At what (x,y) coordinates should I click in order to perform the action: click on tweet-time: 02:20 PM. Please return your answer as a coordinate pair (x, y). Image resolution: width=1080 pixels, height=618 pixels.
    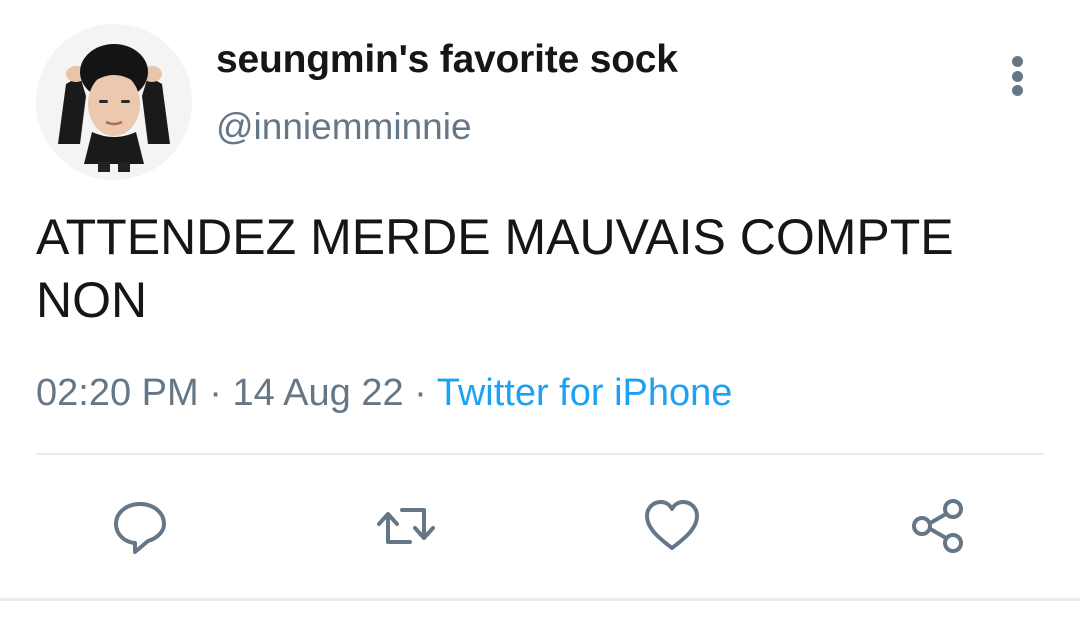
    Looking at the image, I should click on (117, 393).